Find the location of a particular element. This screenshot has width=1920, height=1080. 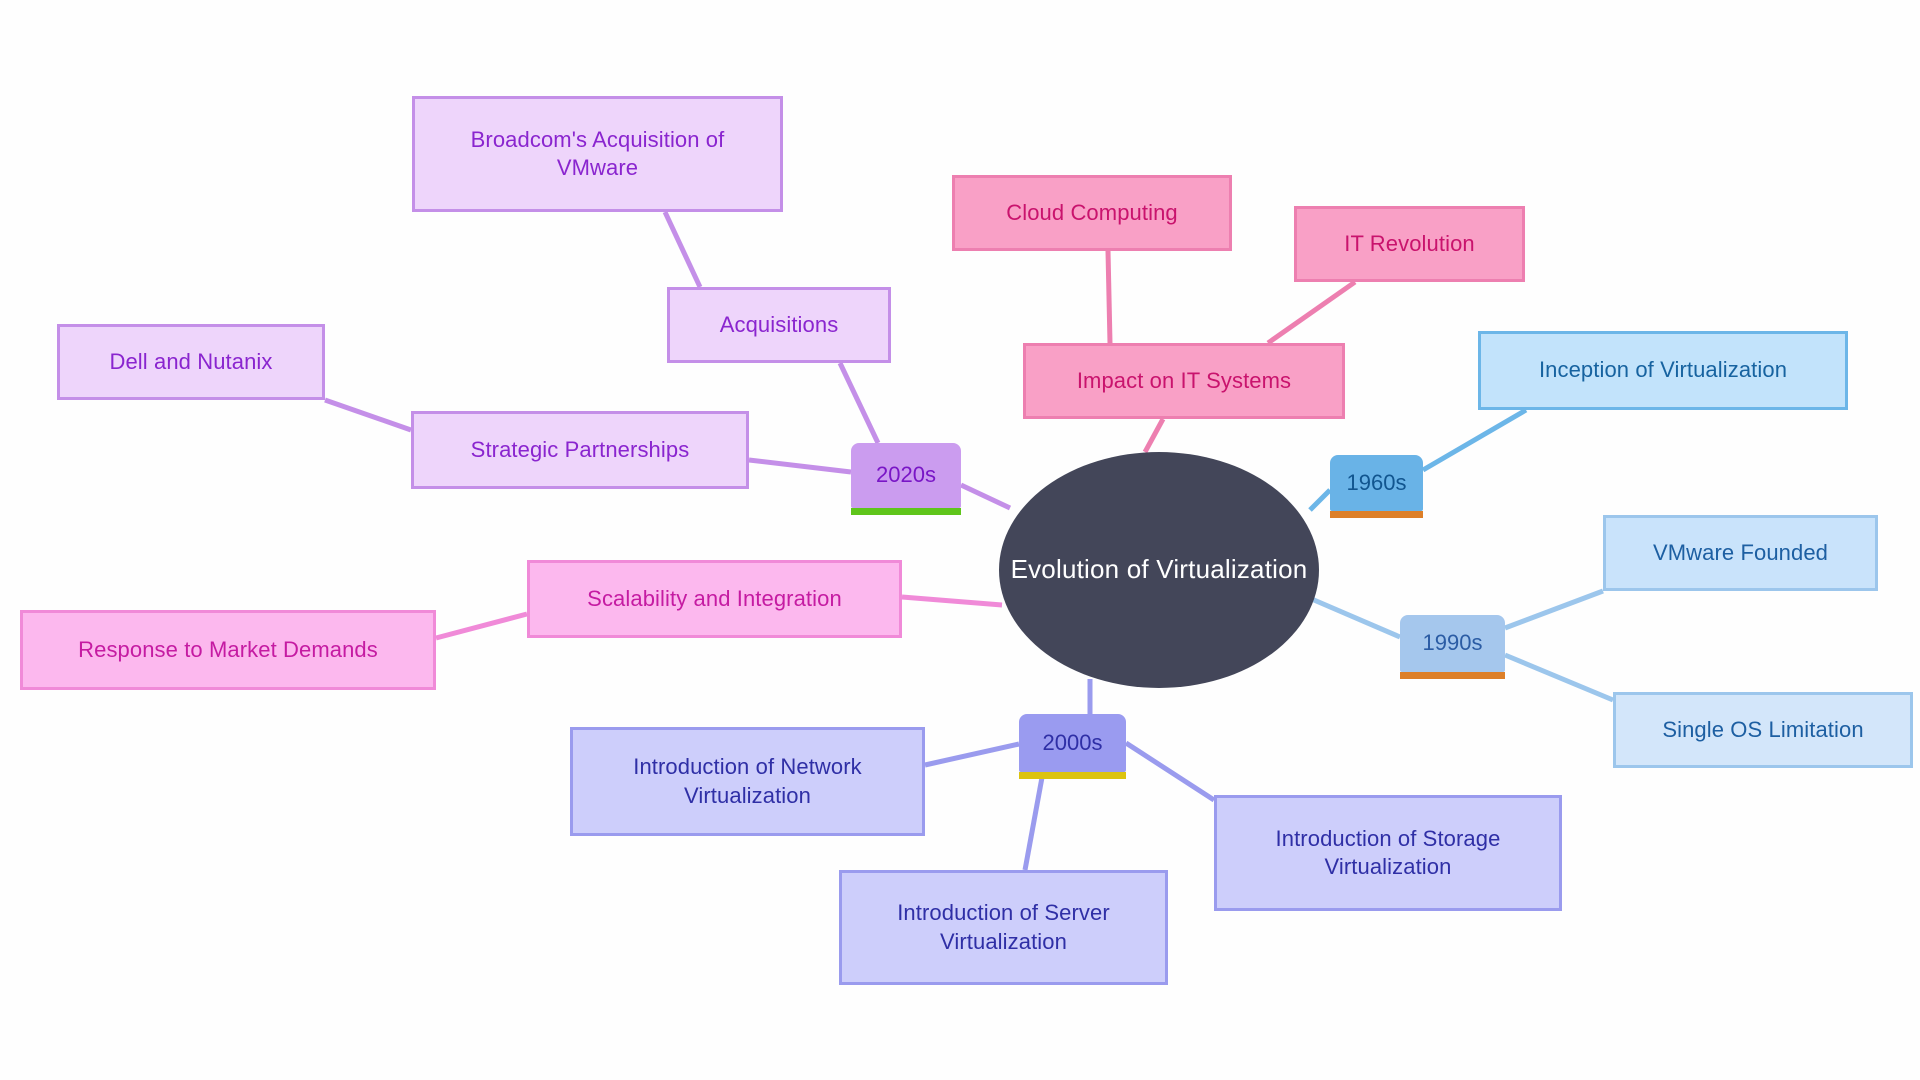

acquisitions: Acquisitions is located at coordinates (779, 325).